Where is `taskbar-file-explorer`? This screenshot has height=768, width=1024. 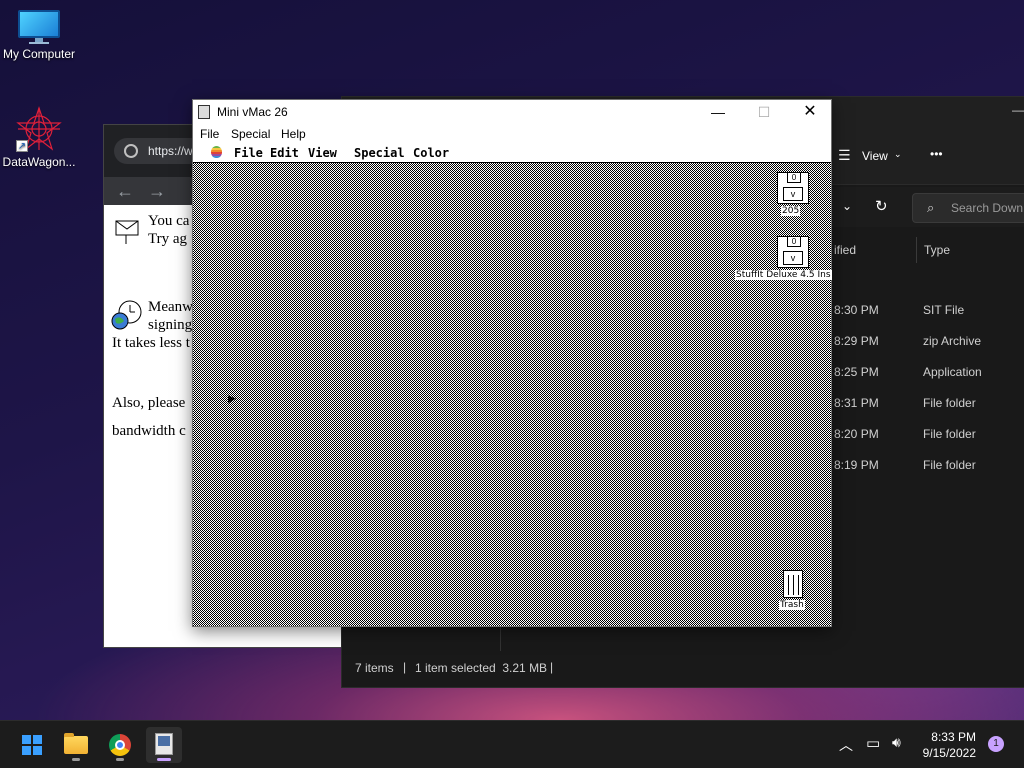 taskbar-file-explorer is located at coordinates (76, 745).